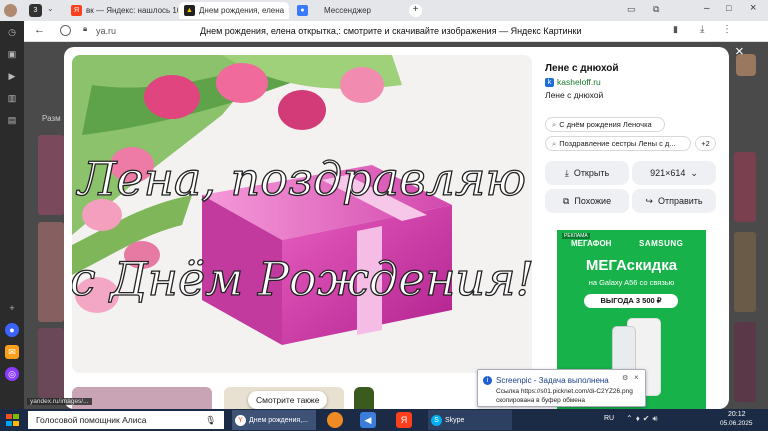  I want to click on alice-search-box: Голосовой помощник Алиса 🎙︎, so click(126, 420).